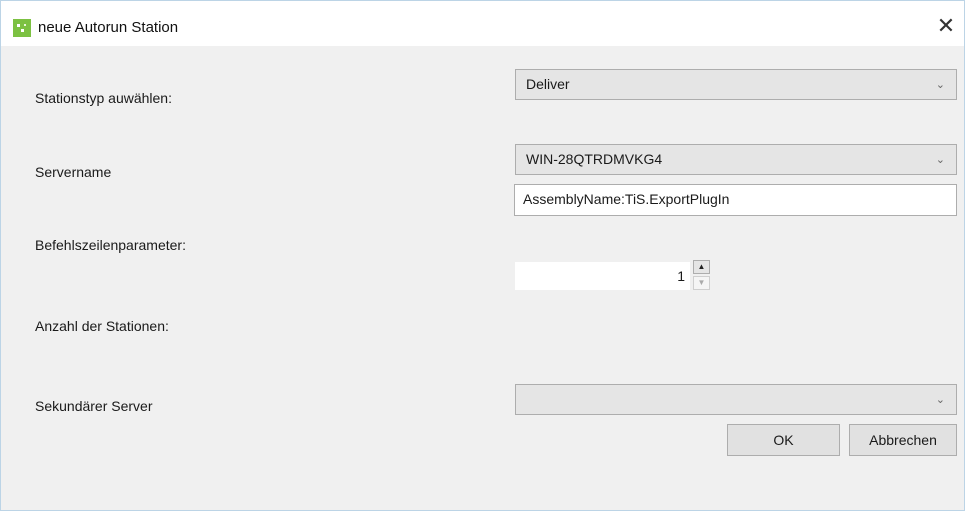  What do you see at coordinates (701, 267) in the screenshot?
I see `spin-up-icon: ▲` at bounding box center [701, 267].